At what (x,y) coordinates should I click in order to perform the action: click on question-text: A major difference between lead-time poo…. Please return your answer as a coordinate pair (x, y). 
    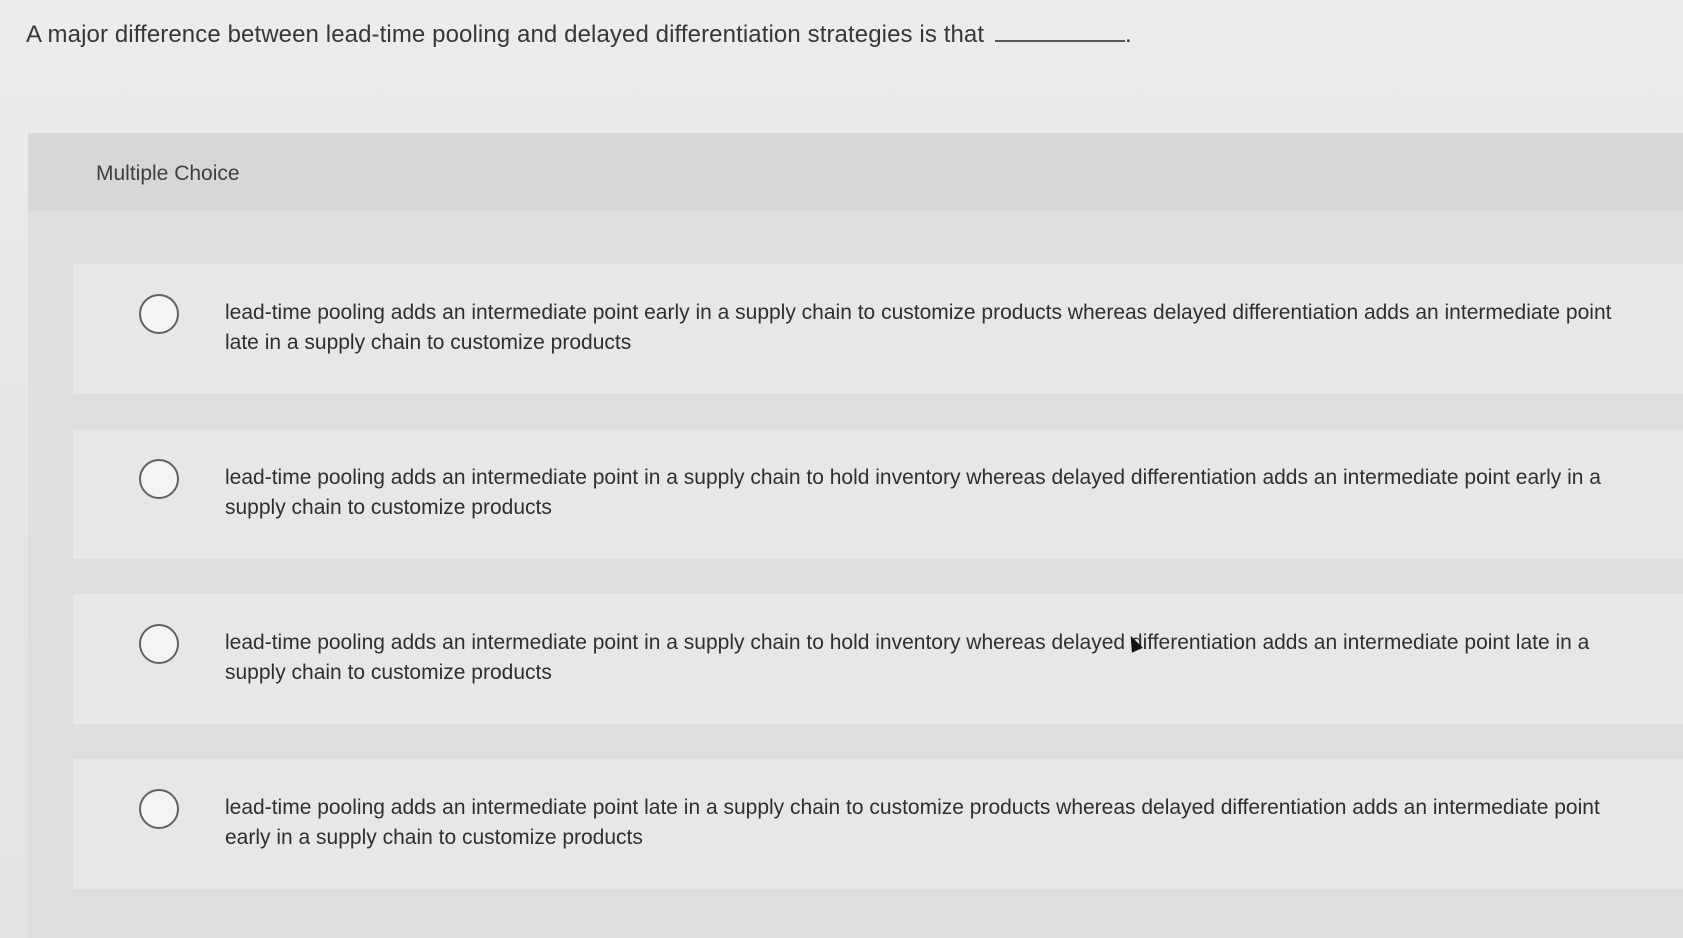
    Looking at the image, I should click on (505, 34).